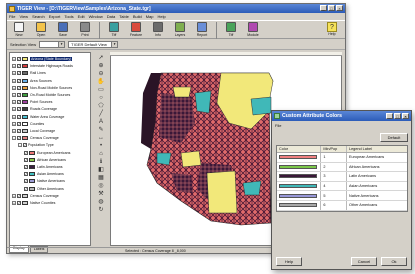 The image size is (415, 274). I want to click on menu-window: Window, so click(96, 16).